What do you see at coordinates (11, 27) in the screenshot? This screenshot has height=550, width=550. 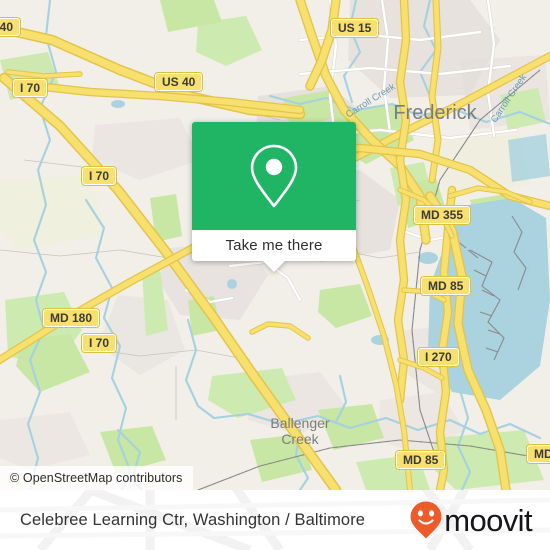 I see `route-shield-i-40: I 40` at bounding box center [11, 27].